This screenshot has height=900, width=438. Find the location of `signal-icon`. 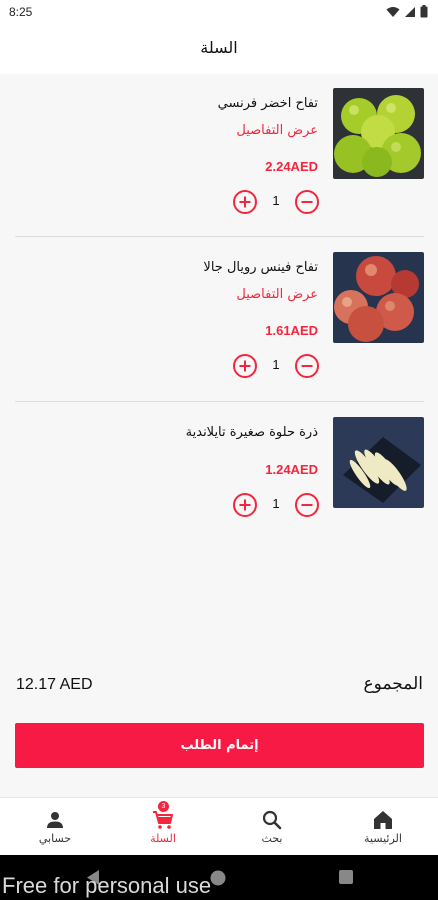

signal-icon is located at coordinates (410, 11).